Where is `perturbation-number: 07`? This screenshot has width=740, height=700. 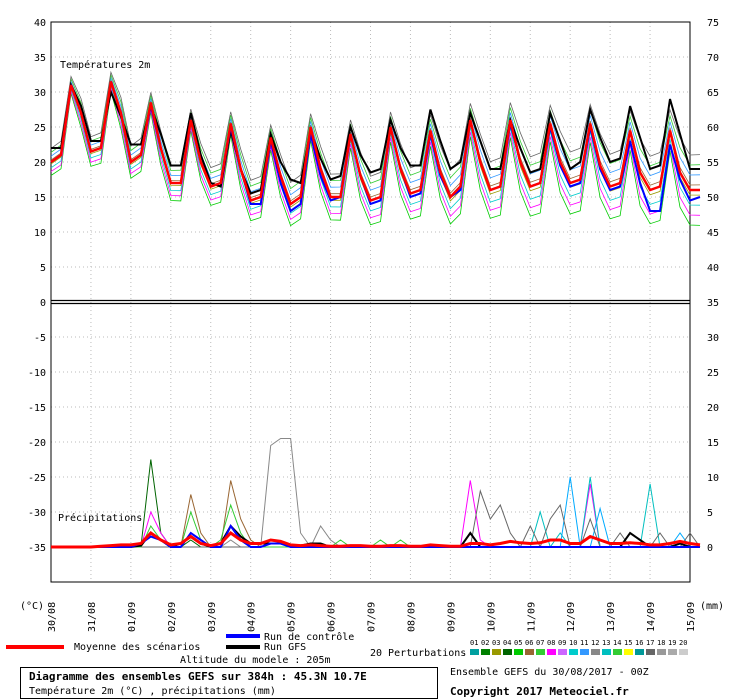
perturbation-number: 07 is located at coordinates (540, 643).